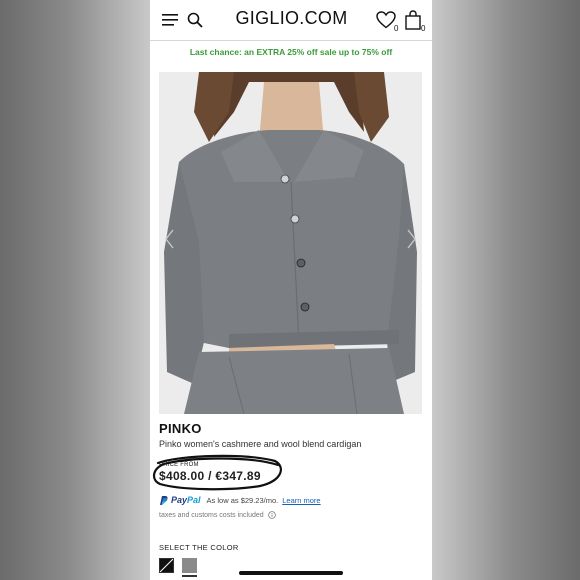 This screenshot has width=580, height=580. I want to click on search-icon, so click(195, 20).